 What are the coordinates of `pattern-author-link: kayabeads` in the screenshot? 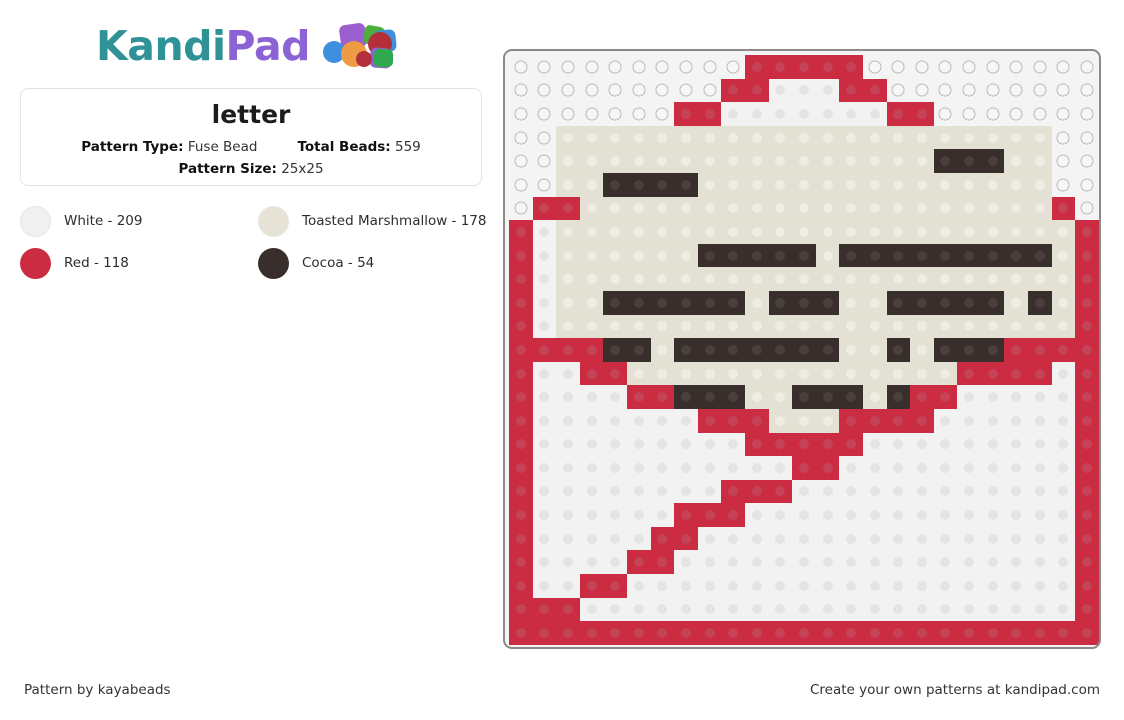 It's located at (134, 690).